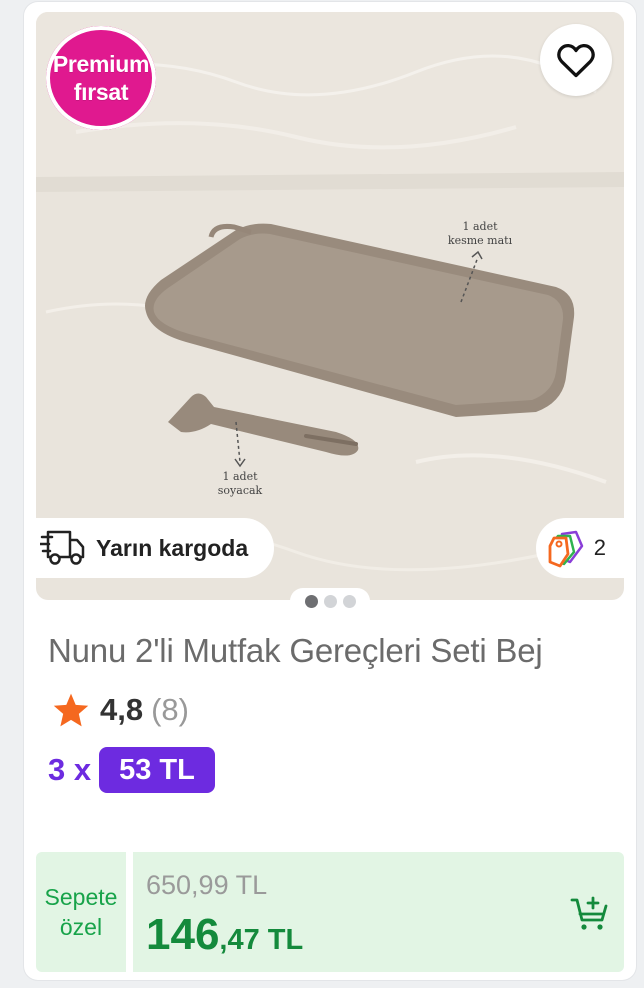 This screenshot has width=644, height=988. Describe the element at coordinates (480, 226) in the screenshot. I see `mat-annotation-line1: 1 adet` at that location.